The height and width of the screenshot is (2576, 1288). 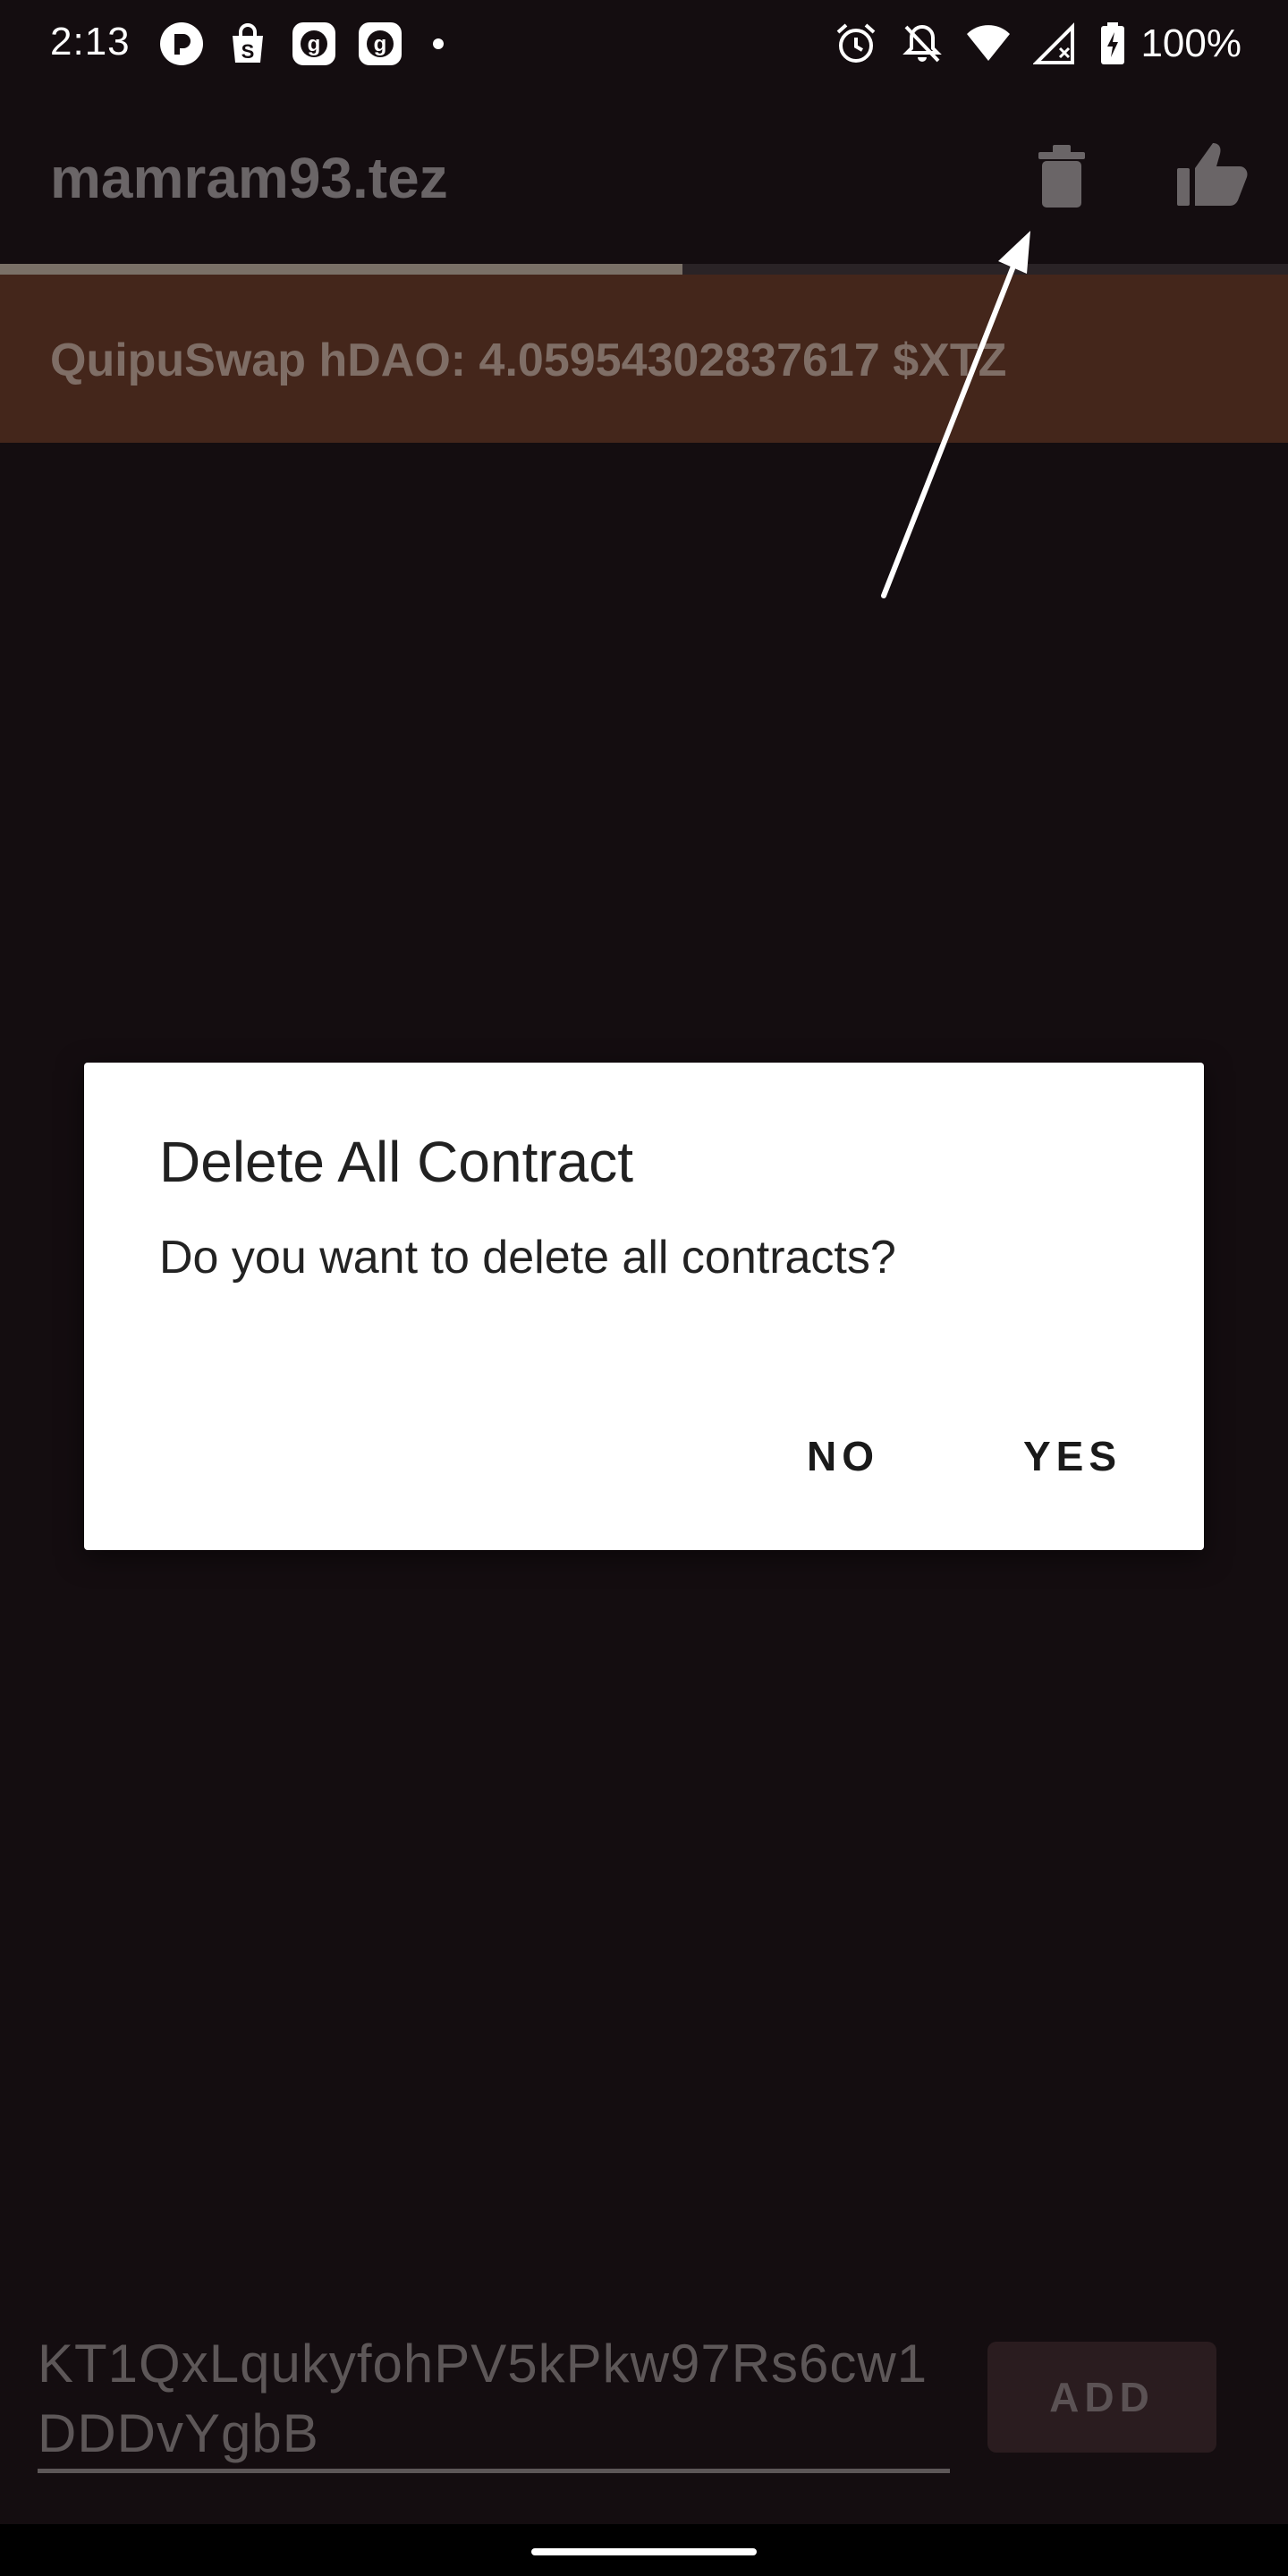 What do you see at coordinates (527, 1258) in the screenshot?
I see `dialog-message: Do you want to delete all contracts?` at bounding box center [527, 1258].